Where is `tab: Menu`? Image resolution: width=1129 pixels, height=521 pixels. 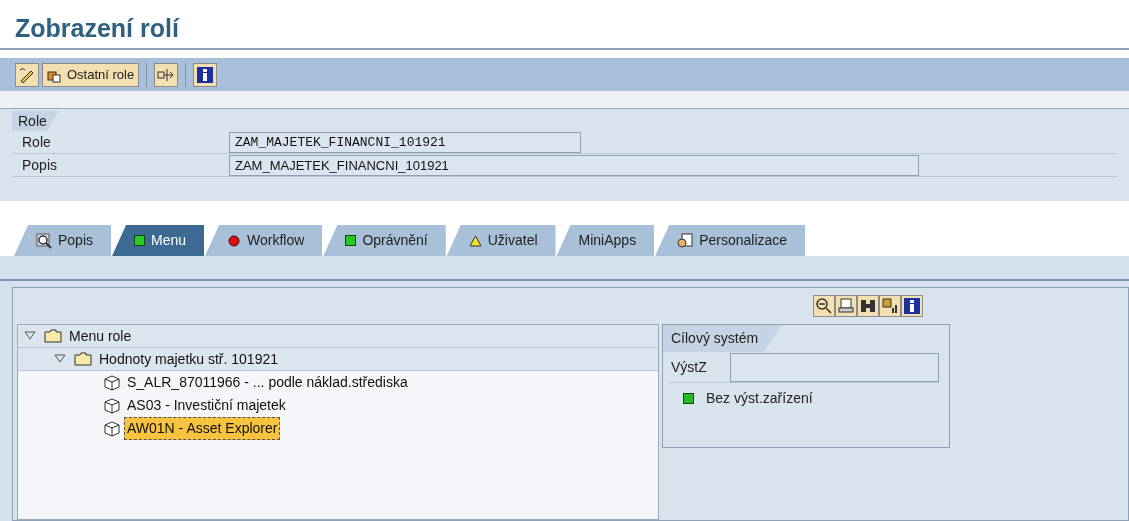 tab: Menu is located at coordinates (158, 240).